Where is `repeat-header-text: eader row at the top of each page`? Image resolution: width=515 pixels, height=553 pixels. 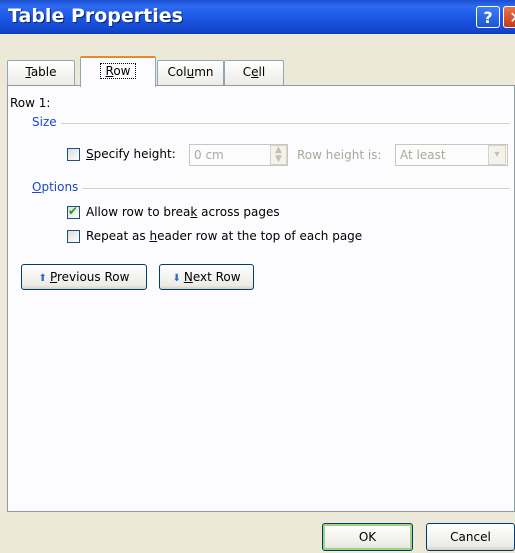
repeat-header-text: eader row at the top of each page is located at coordinates (260, 236).